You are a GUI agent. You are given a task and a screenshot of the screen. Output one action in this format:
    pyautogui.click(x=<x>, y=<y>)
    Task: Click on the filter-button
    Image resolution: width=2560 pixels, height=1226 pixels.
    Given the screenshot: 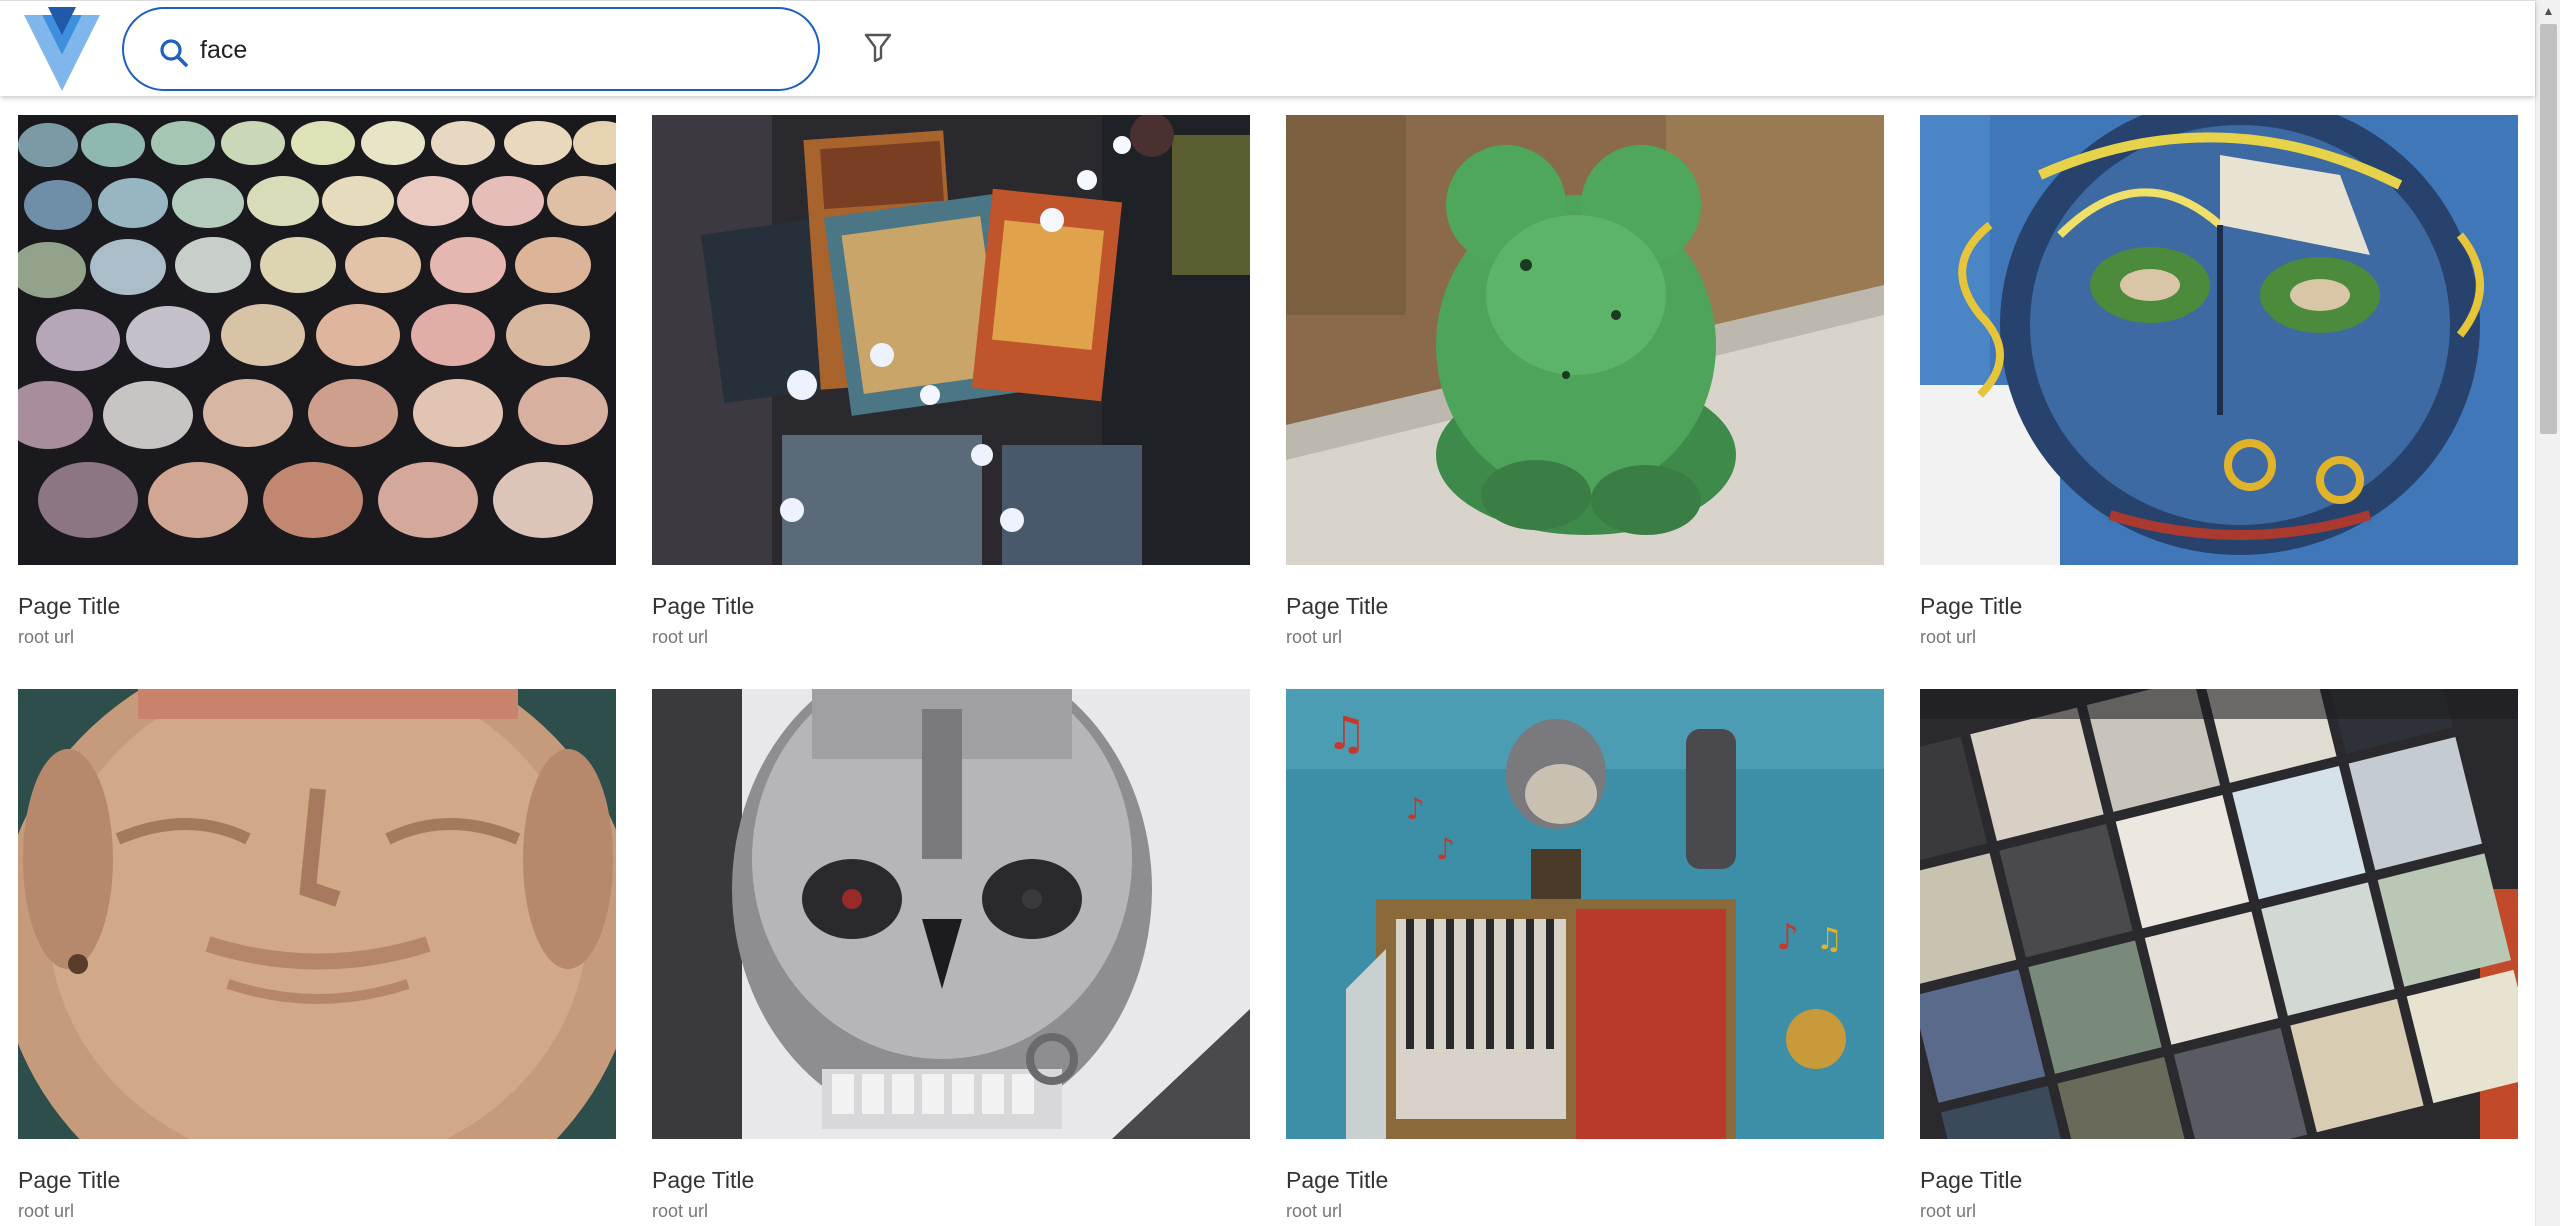 What is the action you would take?
    pyautogui.click(x=878, y=49)
    